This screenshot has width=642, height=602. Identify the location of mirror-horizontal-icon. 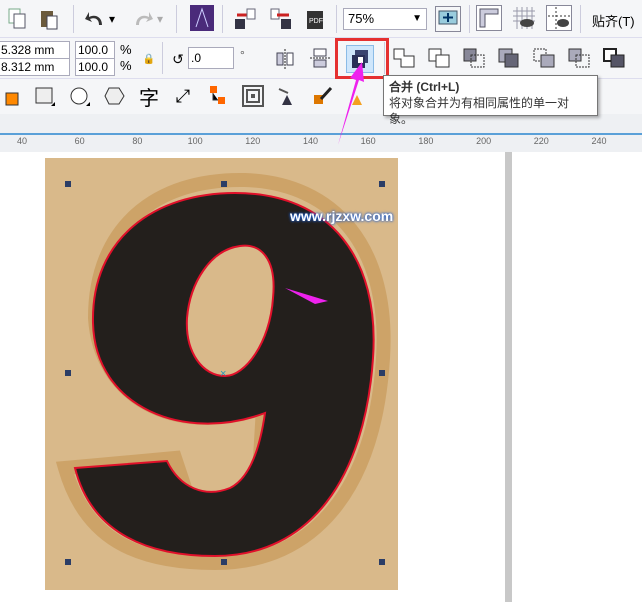
(285, 58).